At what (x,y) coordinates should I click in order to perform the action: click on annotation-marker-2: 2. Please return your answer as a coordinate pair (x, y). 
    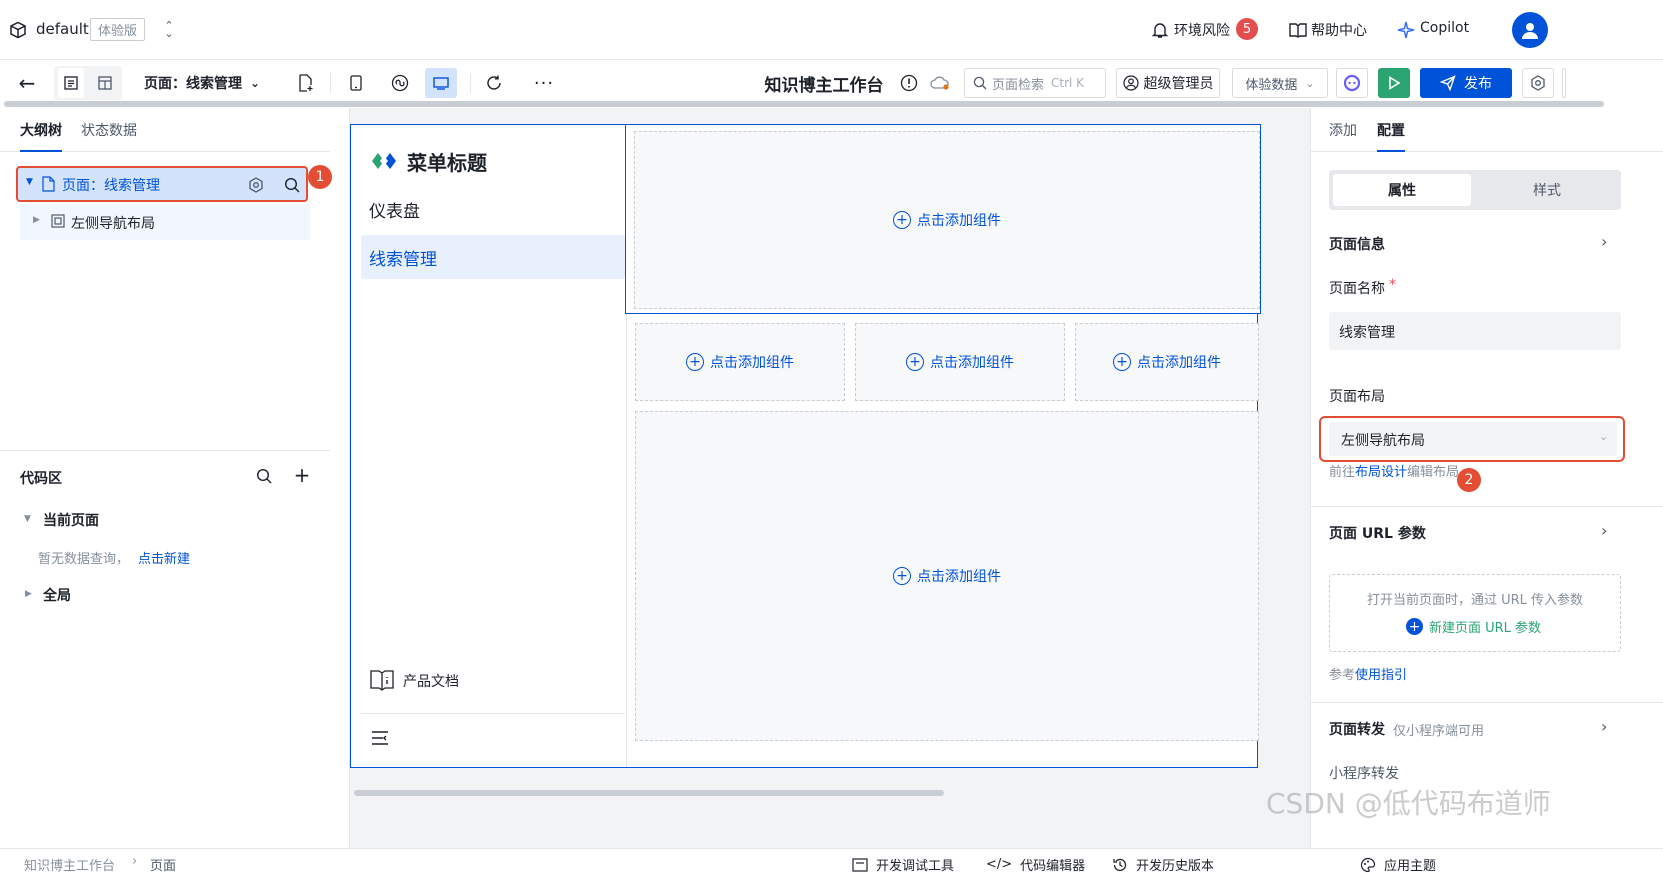
    Looking at the image, I should click on (1469, 480).